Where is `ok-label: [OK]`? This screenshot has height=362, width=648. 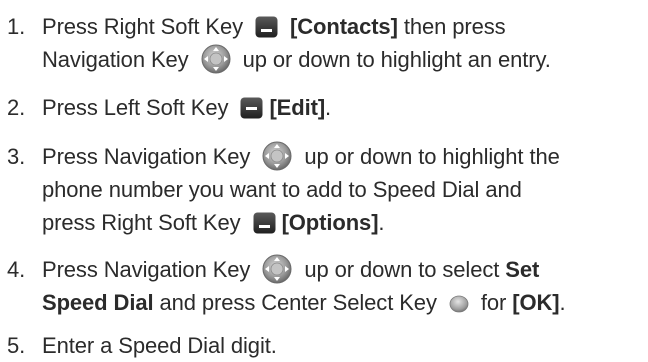 ok-label: [OK] is located at coordinates (536, 302).